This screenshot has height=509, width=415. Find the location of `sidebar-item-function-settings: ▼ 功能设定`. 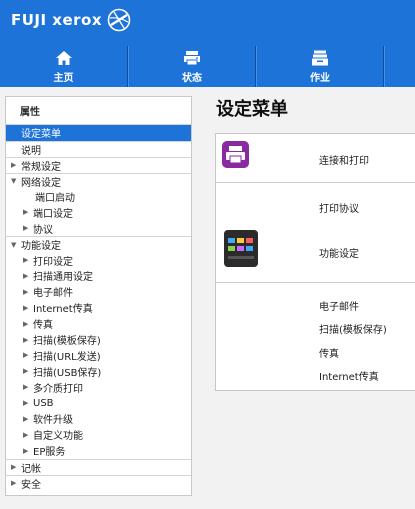

sidebar-item-function-settings: ▼ 功能设定 is located at coordinates (98, 244).